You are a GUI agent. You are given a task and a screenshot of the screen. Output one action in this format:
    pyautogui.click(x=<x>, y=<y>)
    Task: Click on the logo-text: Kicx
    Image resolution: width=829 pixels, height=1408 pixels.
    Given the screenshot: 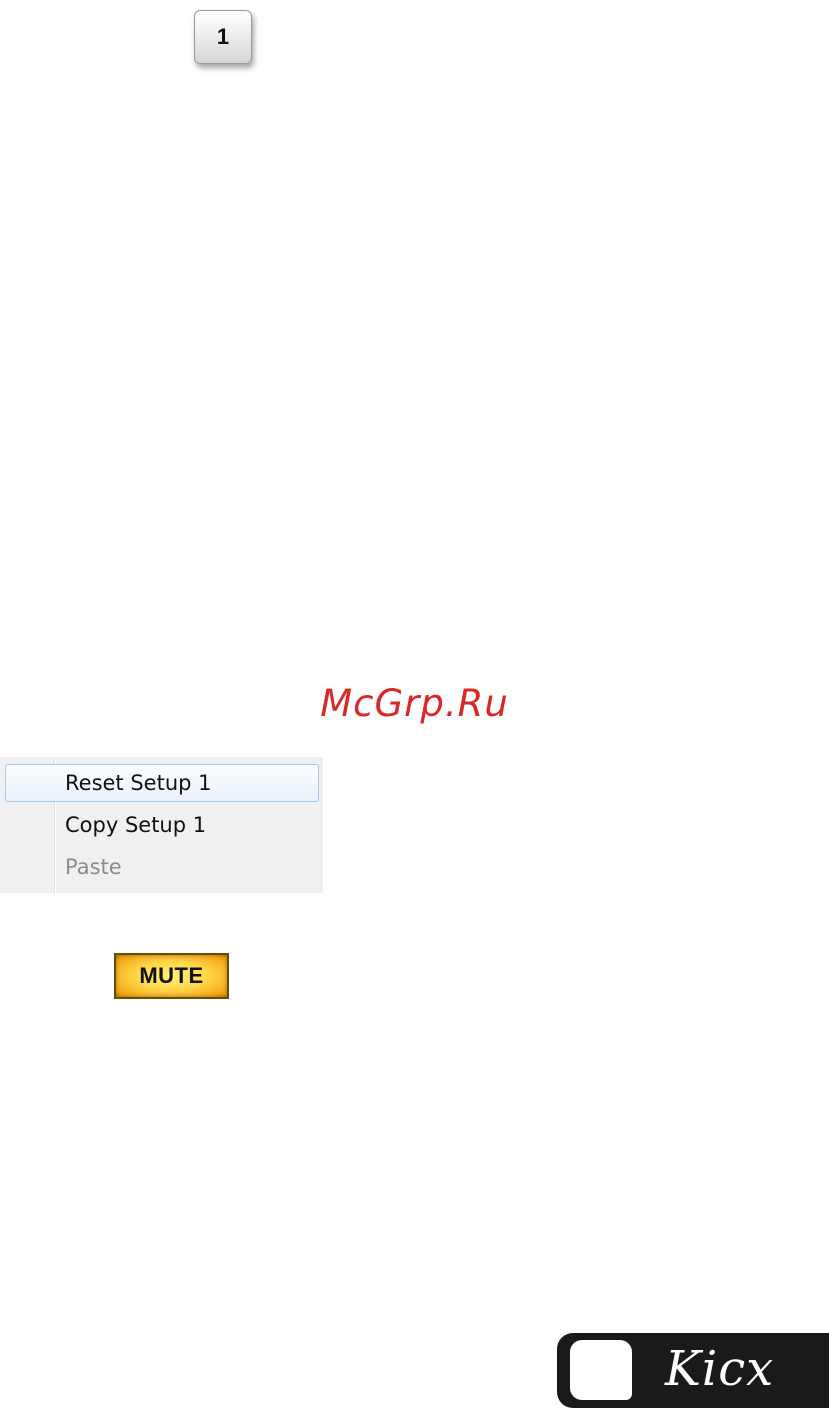 What is the action you would take?
    pyautogui.click(x=720, y=1369)
    